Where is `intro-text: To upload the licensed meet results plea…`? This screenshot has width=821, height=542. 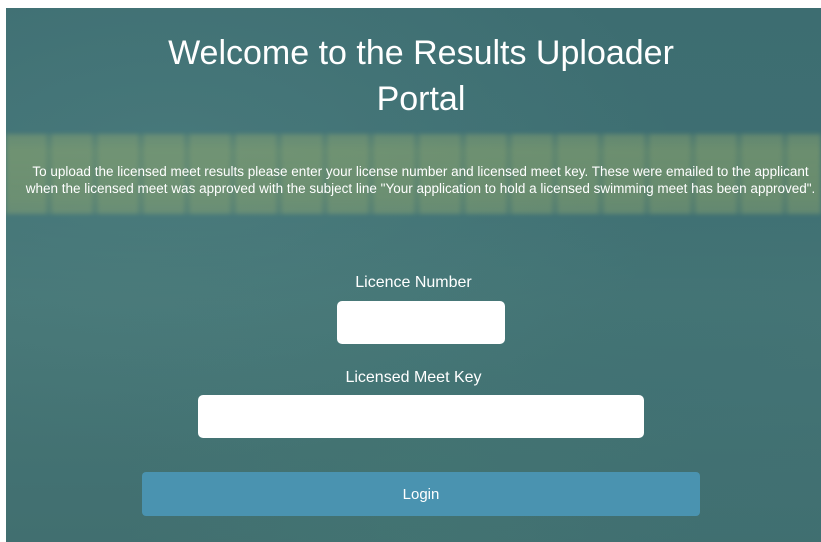
intro-text: To upload the licensed meet results plea… is located at coordinates (420, 180).